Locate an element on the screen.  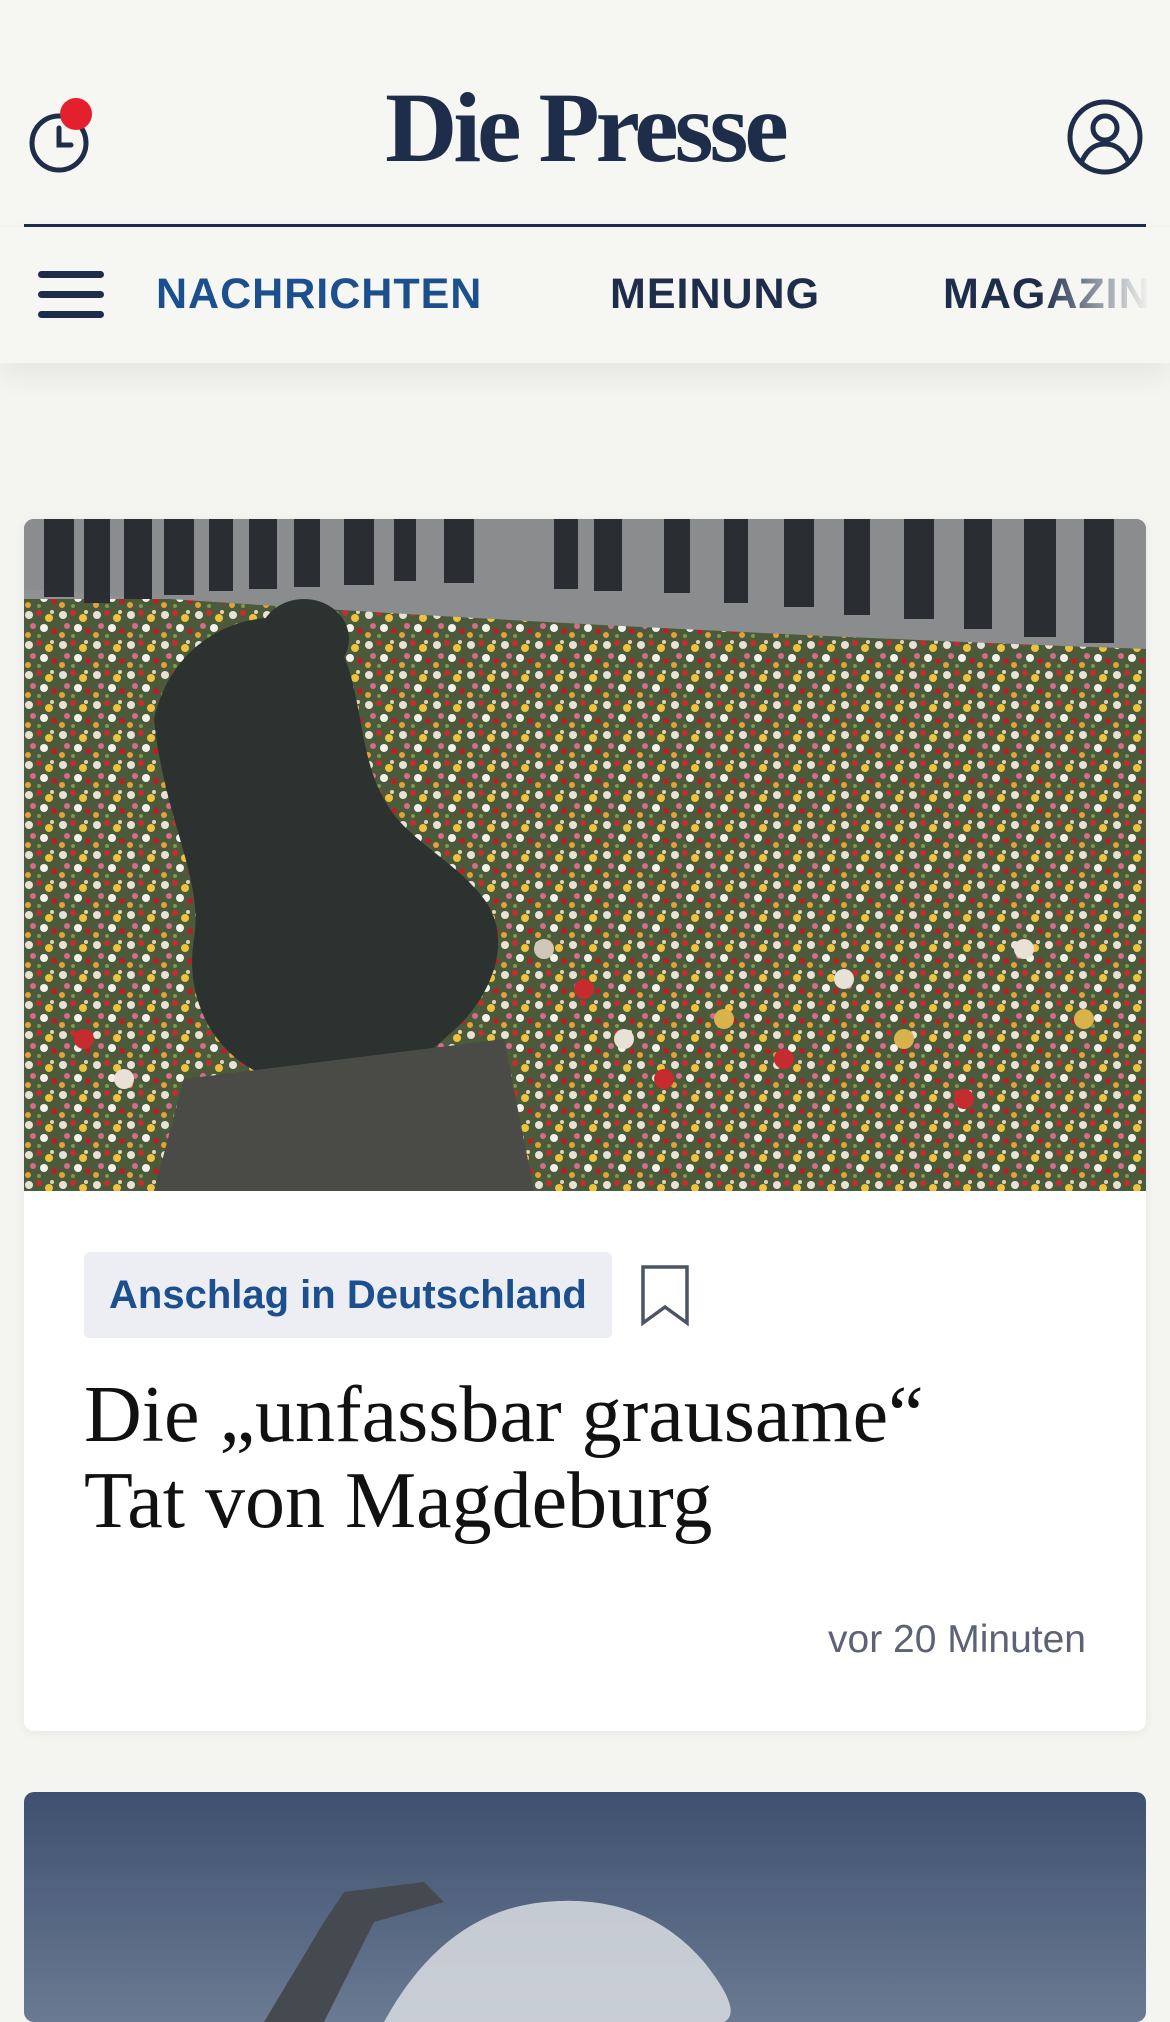
account-button is located at coordinates (1105, 137).